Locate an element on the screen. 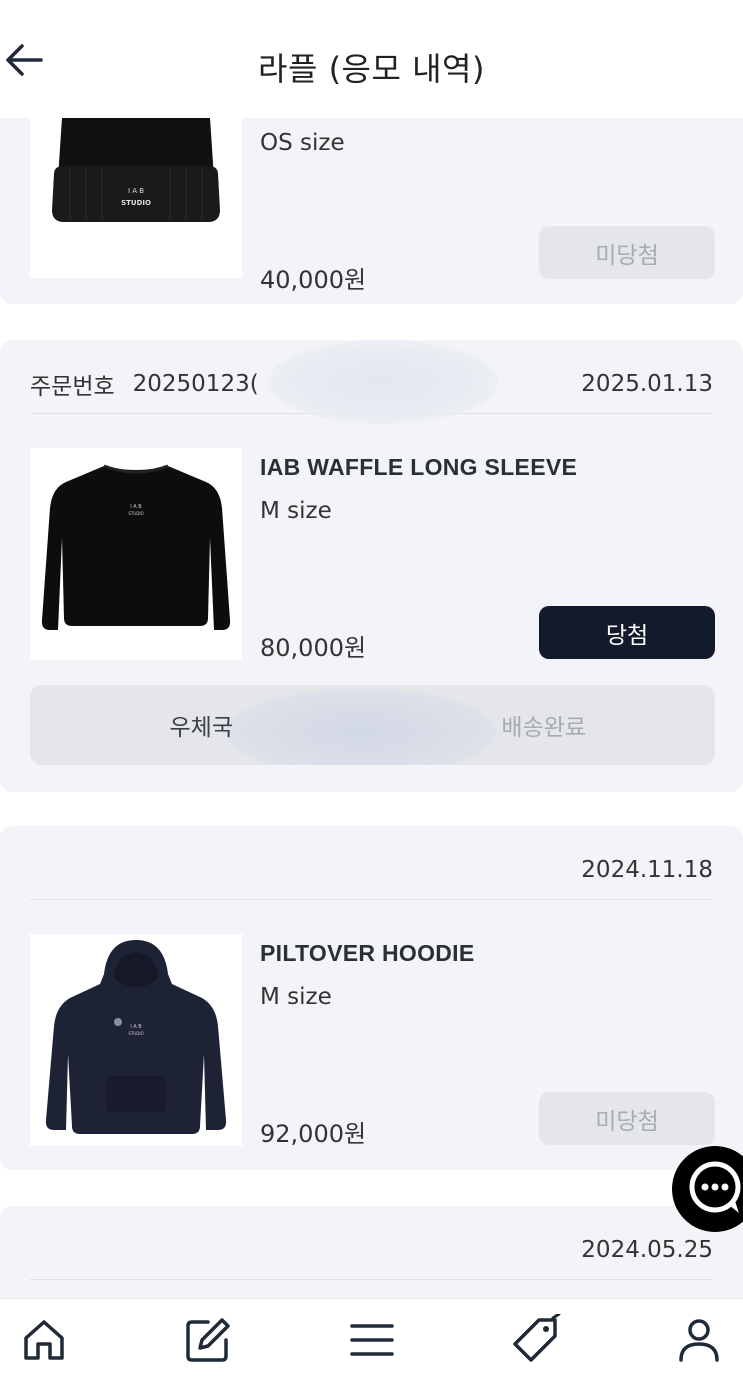  tag-icon is located at coordinates (535, 1341).